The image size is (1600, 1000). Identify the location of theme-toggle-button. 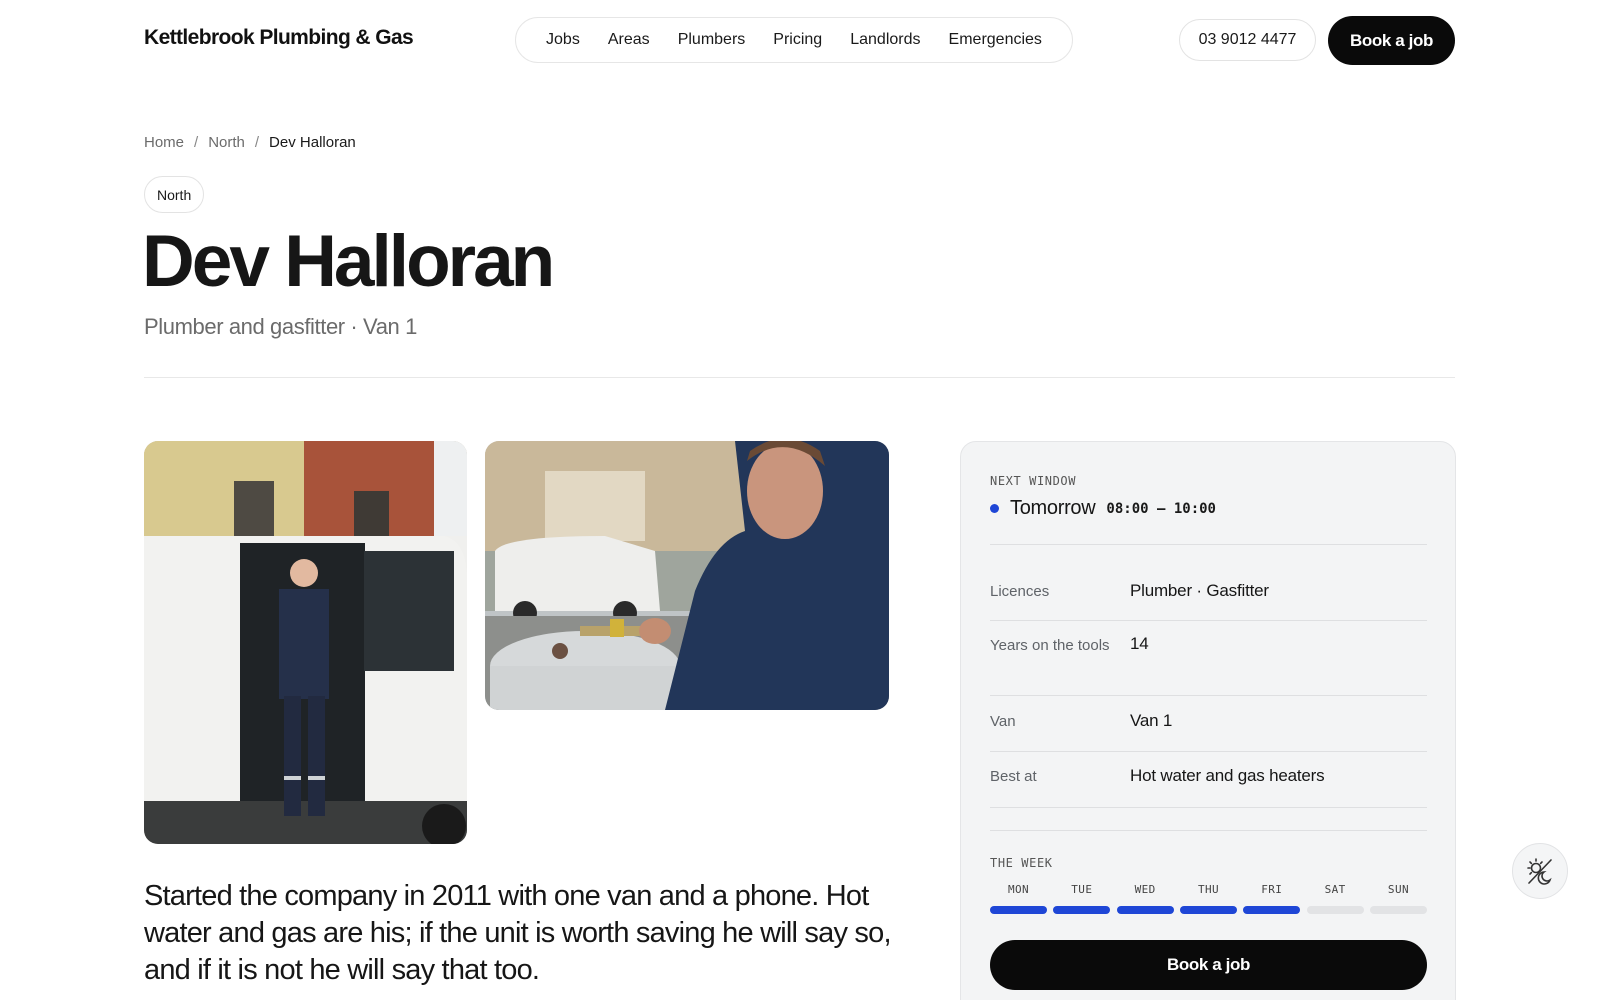
(1540, 871).